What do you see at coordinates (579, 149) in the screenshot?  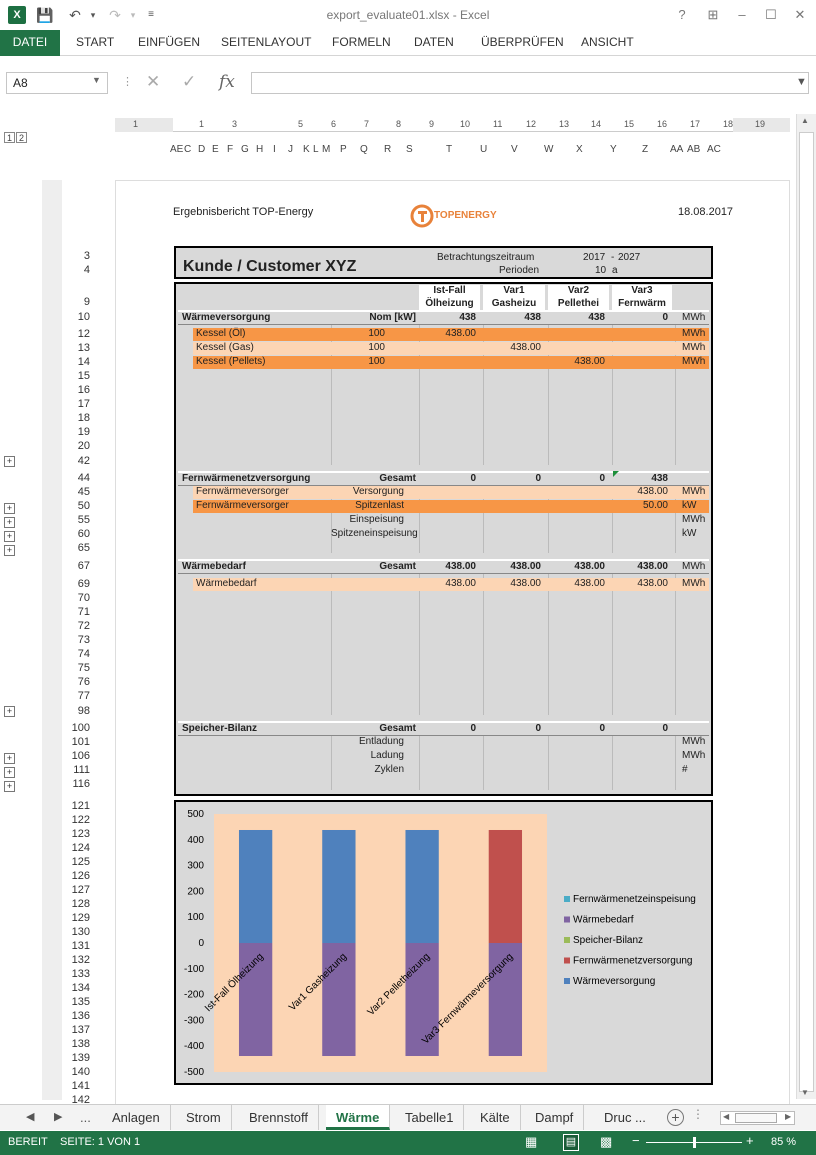 I see `column-header: X` at bounding box center [579, 149].